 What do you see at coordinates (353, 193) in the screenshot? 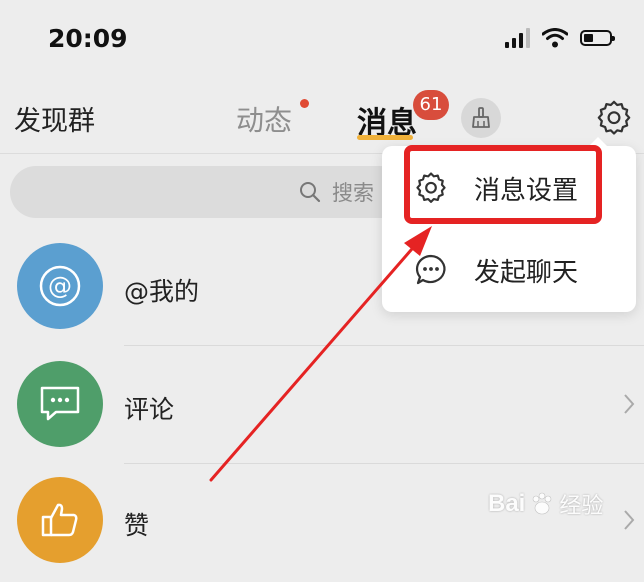
I see `search-placeholder: 搜索` at bounding box center [353, 193].